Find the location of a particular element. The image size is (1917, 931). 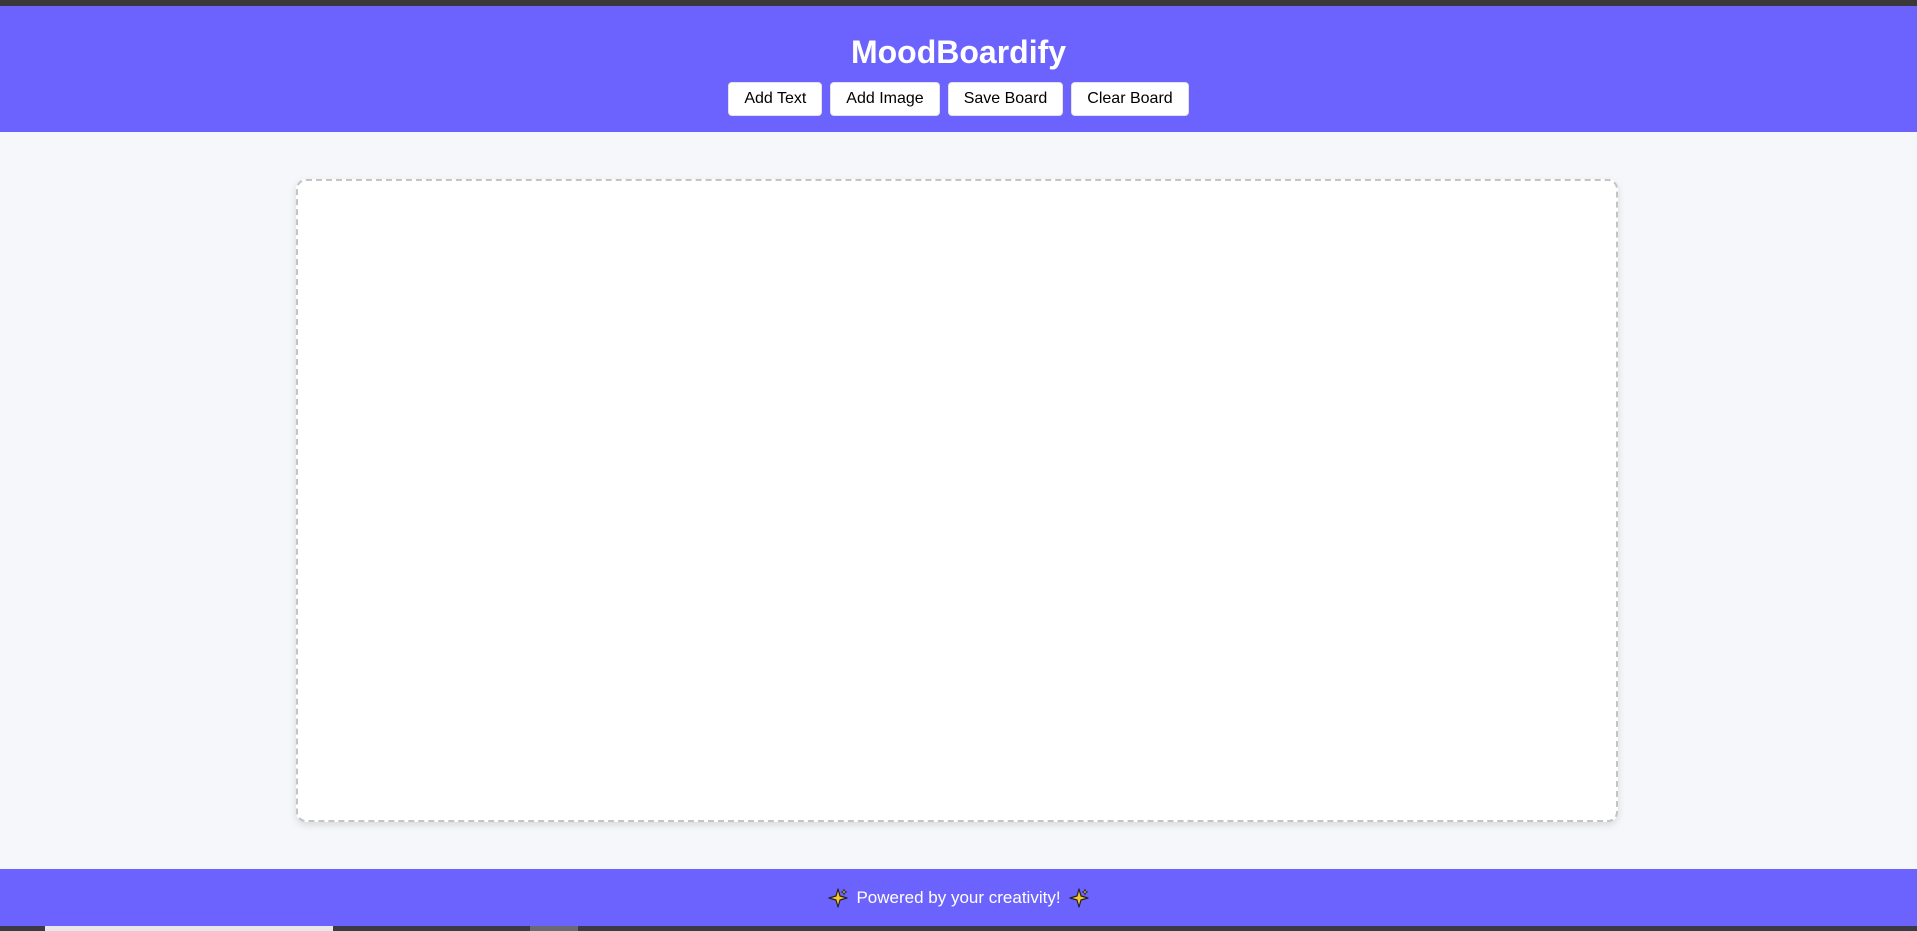

app-footer: Powered by your creativity! is located at coordinates (958, 897).